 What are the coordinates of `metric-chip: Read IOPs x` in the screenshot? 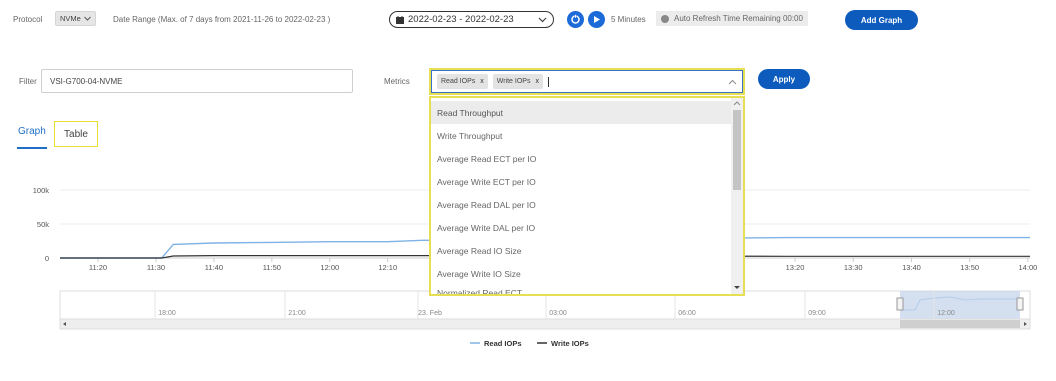 It's located at (462, 81).